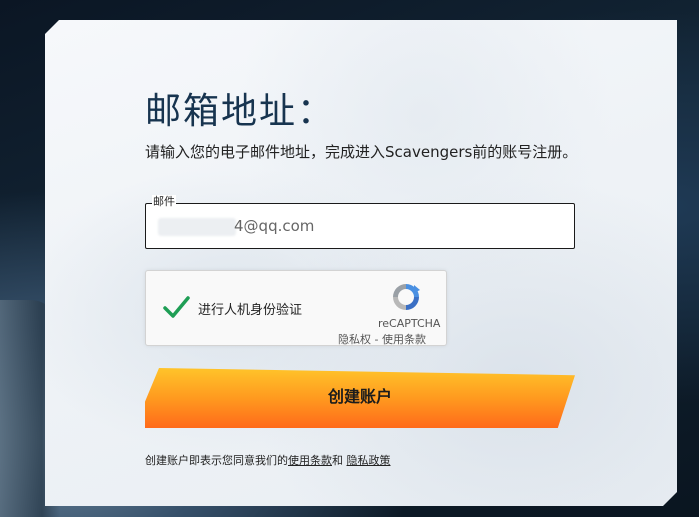 This screenshot has width=699, height=517. Describe the element at coordinates (404, 339) in the screenshot. I see `recaptcha-terms-link: 使用条款` at that location.